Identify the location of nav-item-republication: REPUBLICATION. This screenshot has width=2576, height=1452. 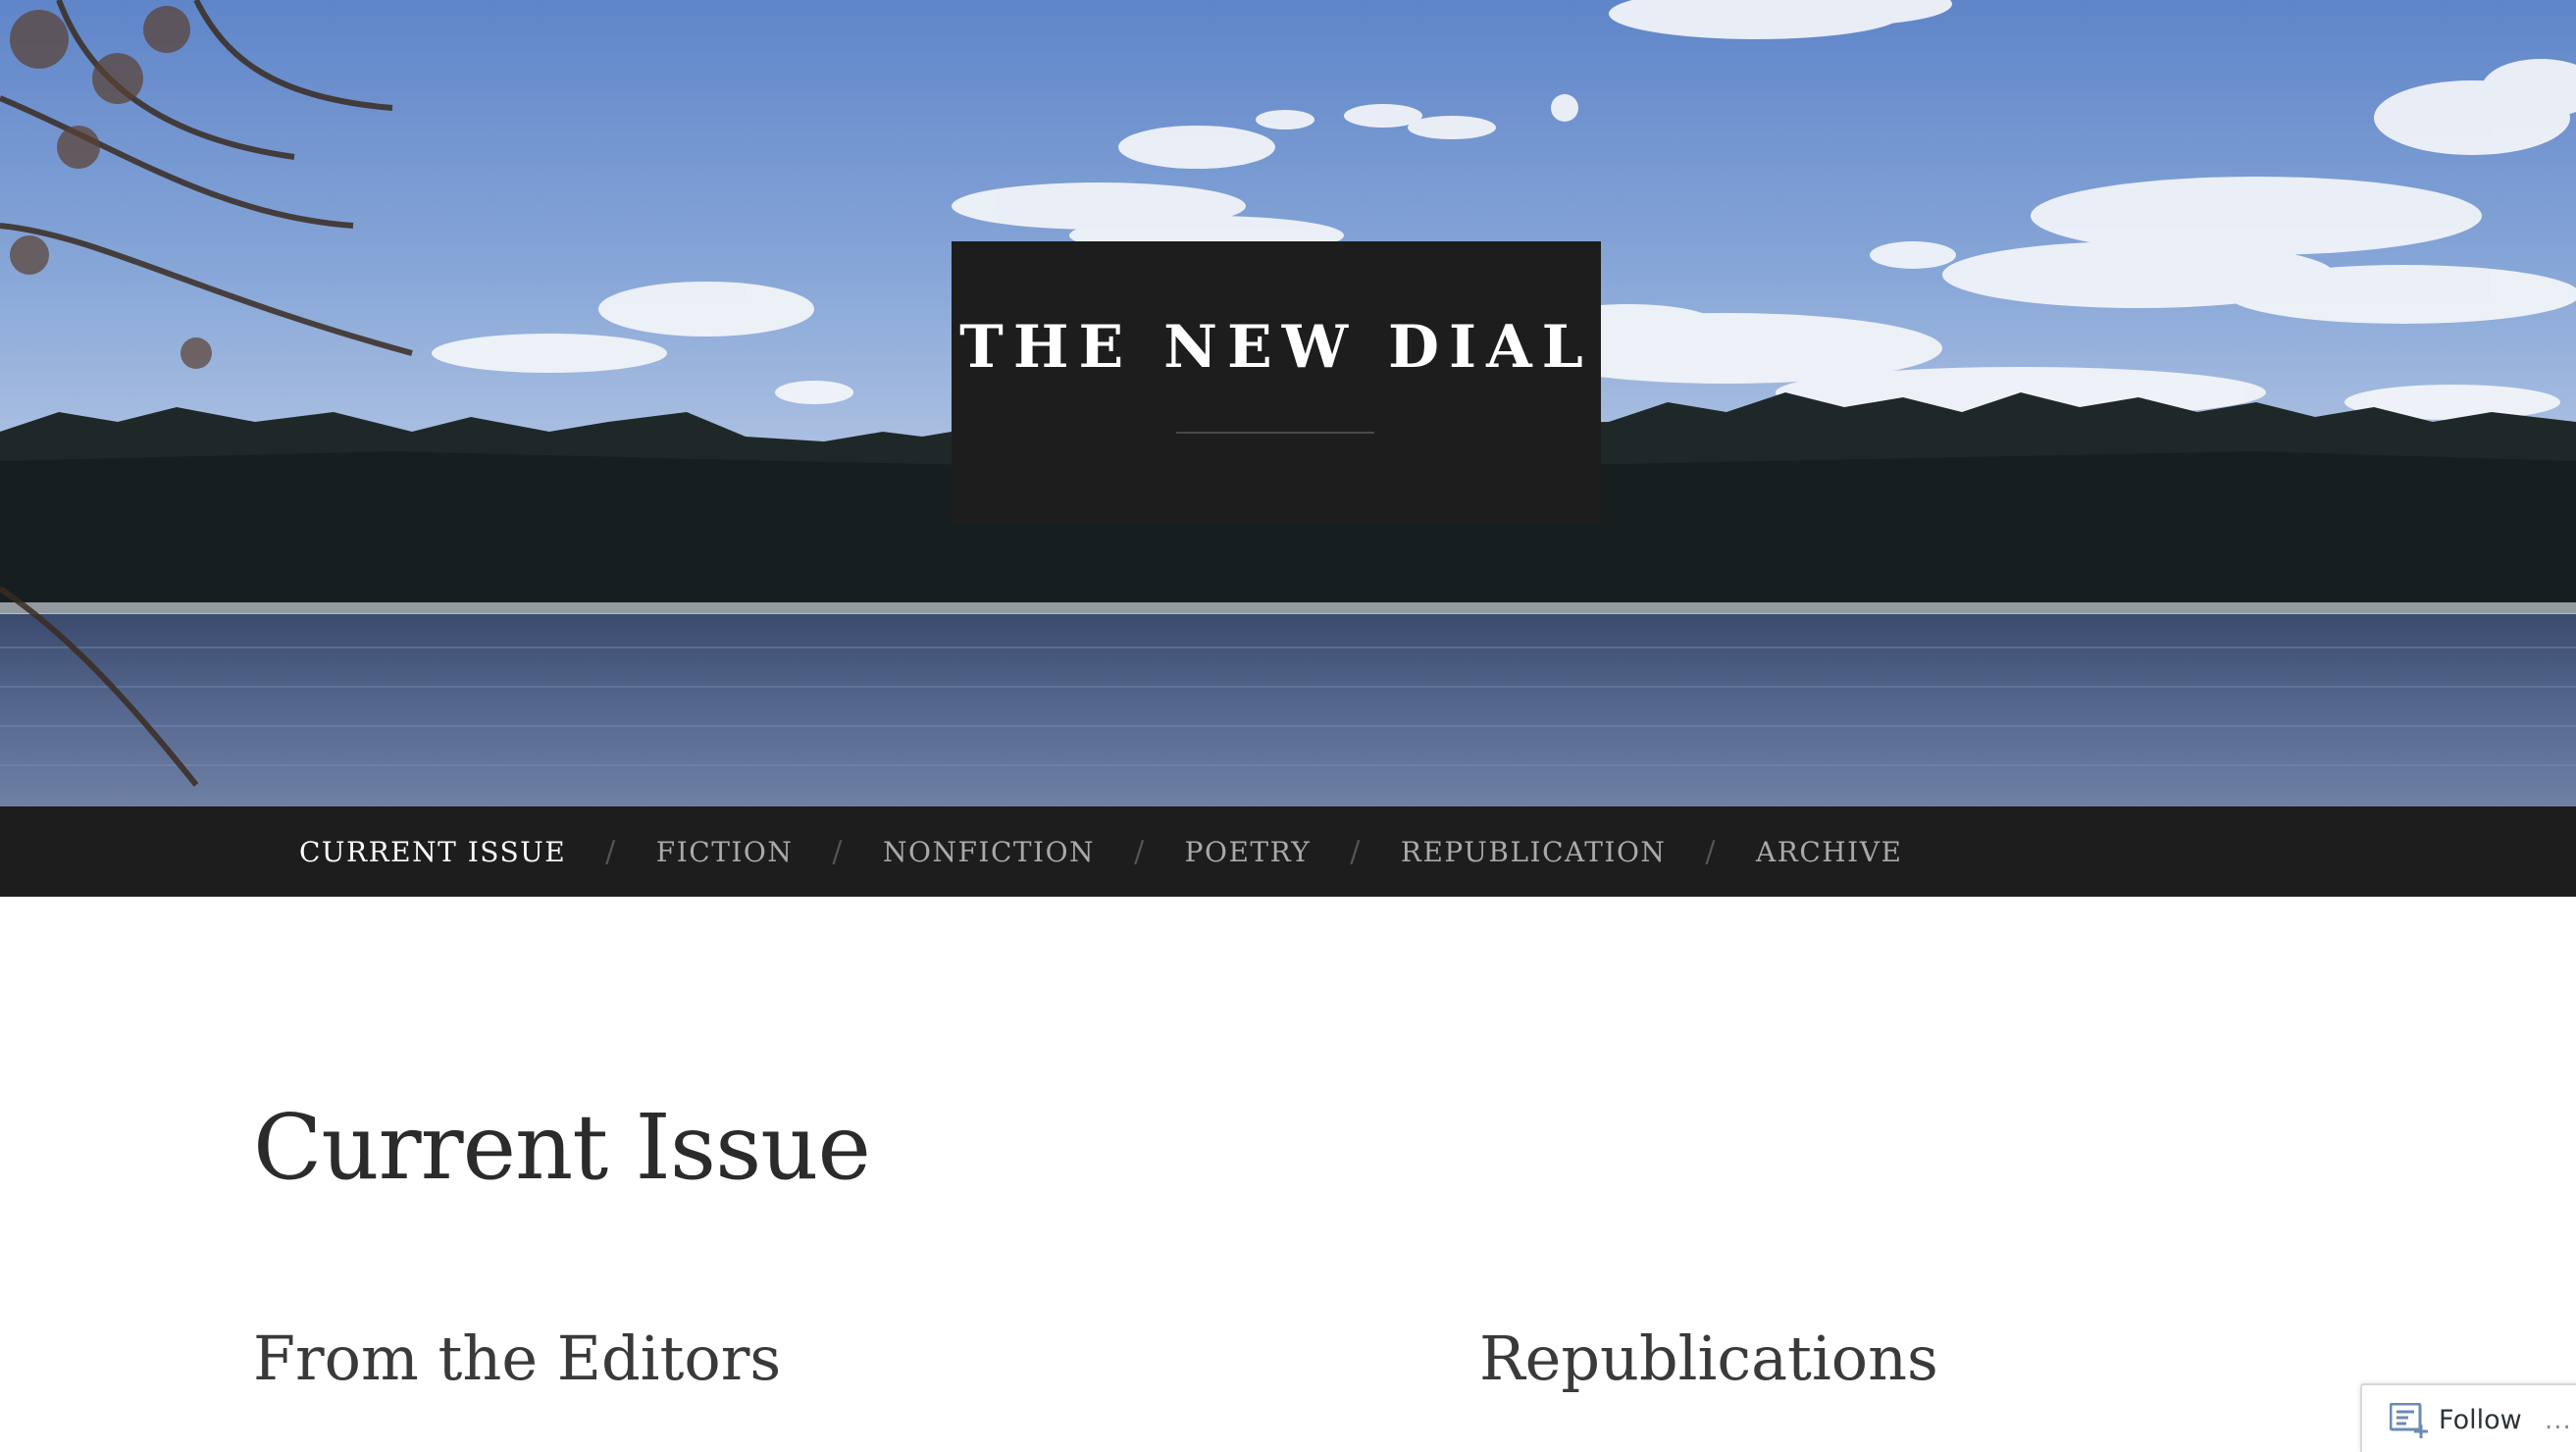
(1534, 852).